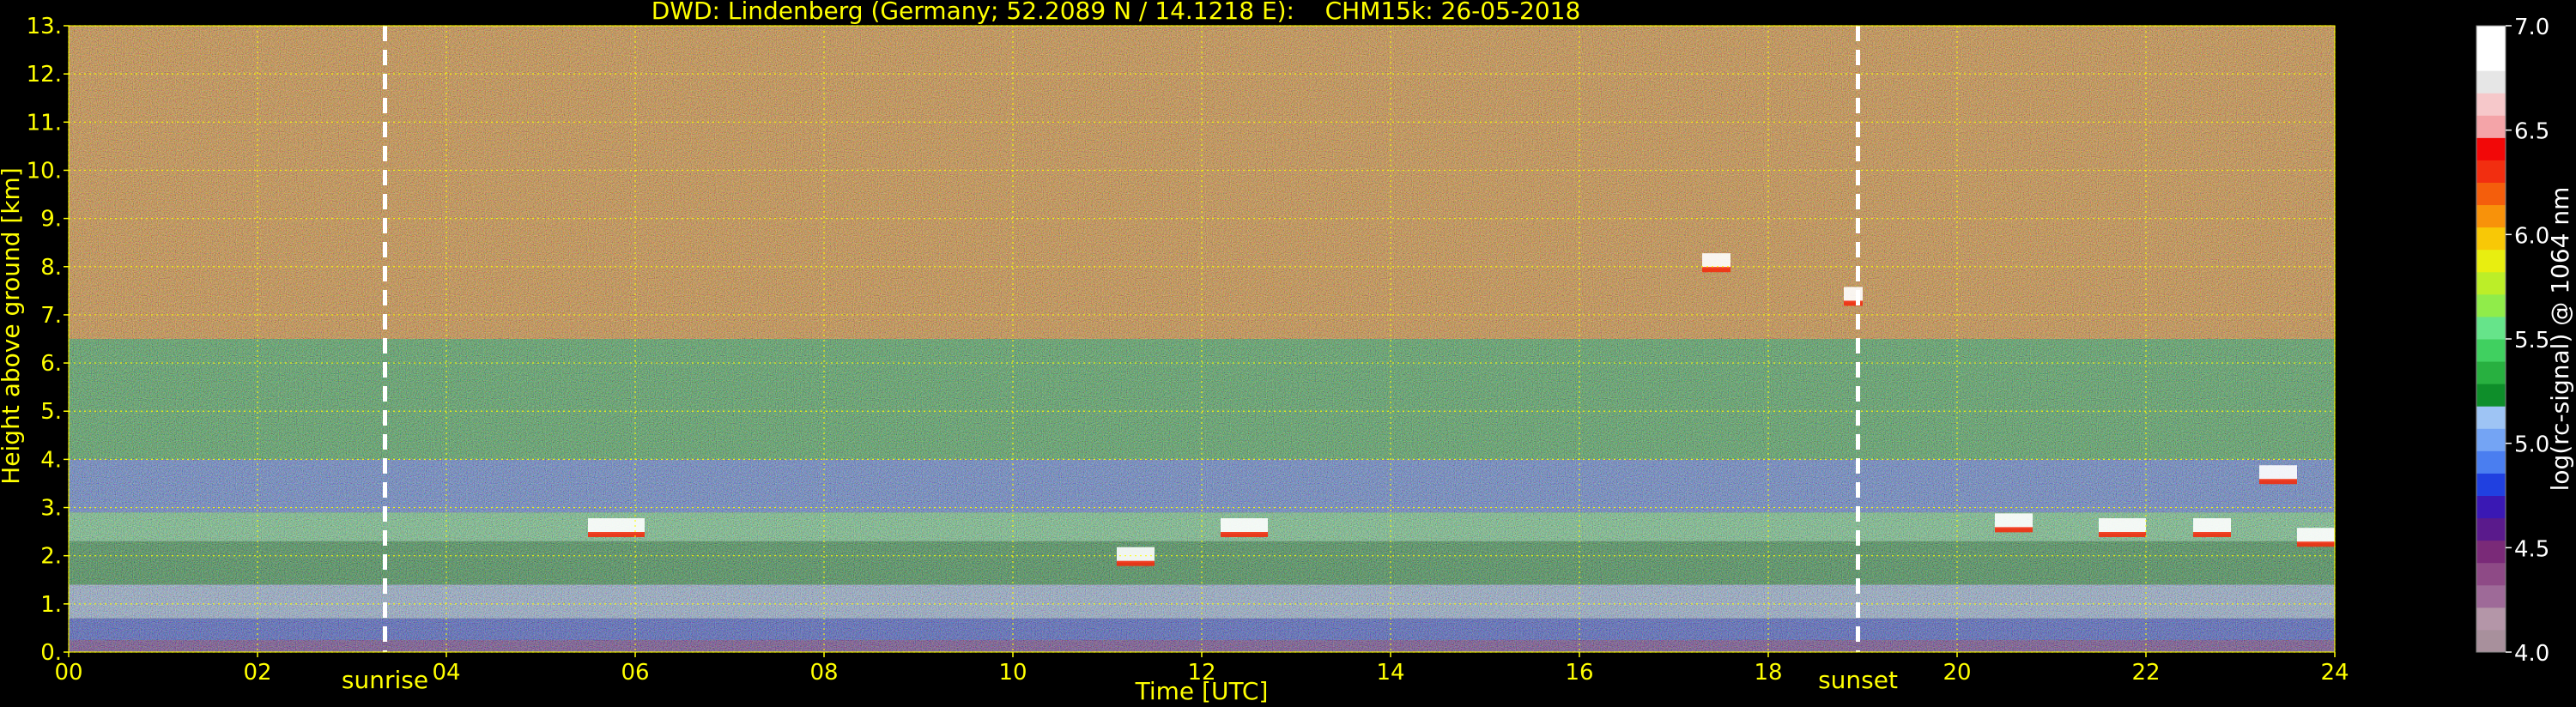 The image size is (2576, 707). What do you see at coordinates (2531, 654) in the screenshot?
I see `colorbar-tick-label: 4.0` at bounding box center [2531, 654].